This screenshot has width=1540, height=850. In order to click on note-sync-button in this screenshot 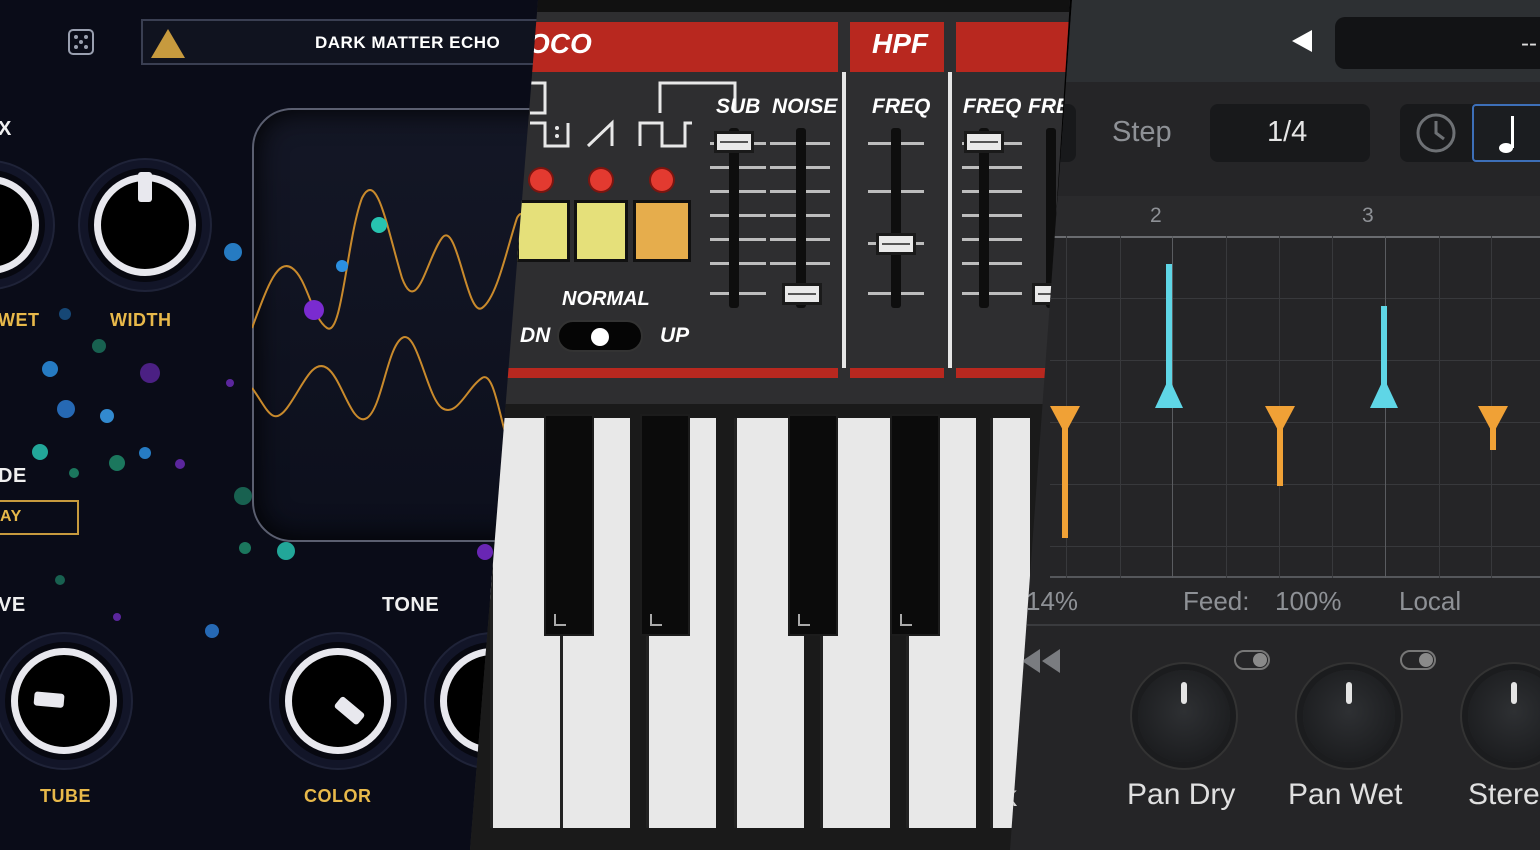, I will do `click(1506, 133)`.